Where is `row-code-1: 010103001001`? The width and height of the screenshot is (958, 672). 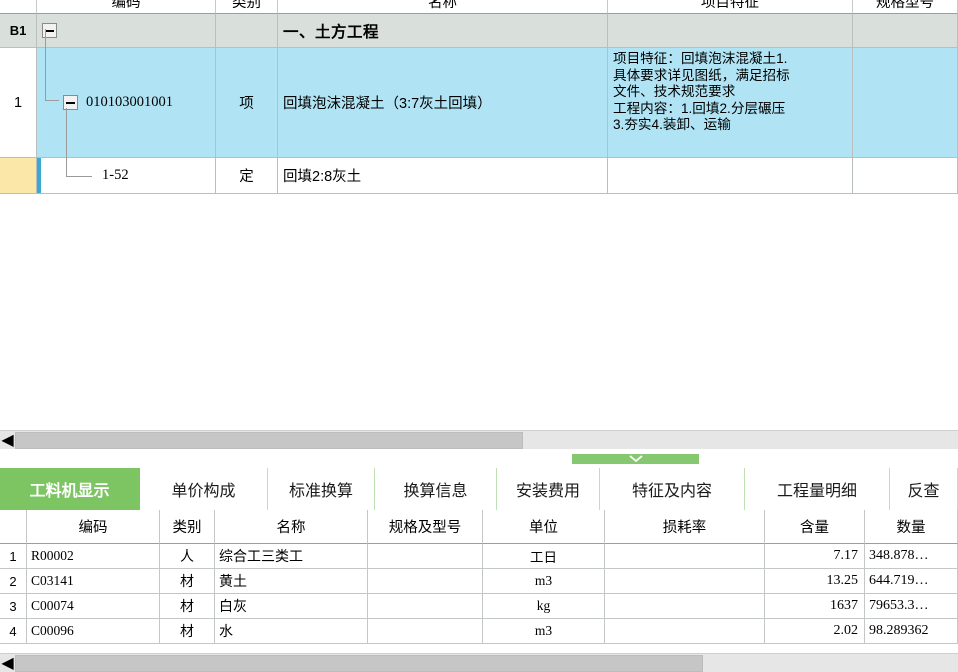 row-code-1: 010103001001 is located at coordinates (126, 103).